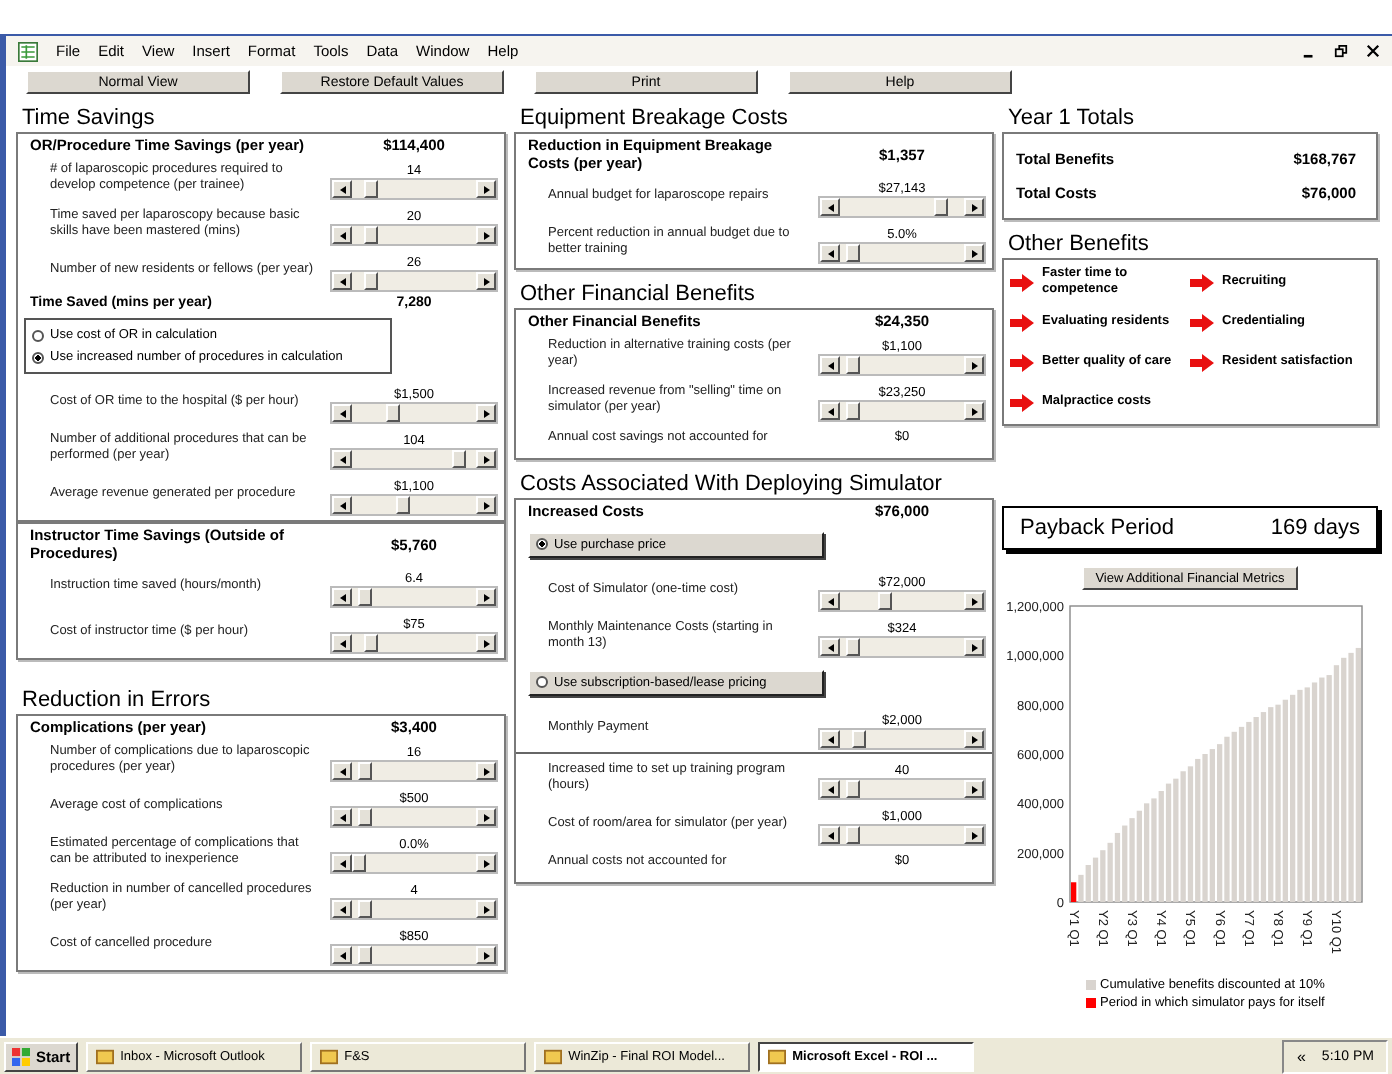  What do you see at coordinates (1072, 118) in the screenshot?
I see `section-title: Year 1 Totals` at bounding box center [1072, 118].